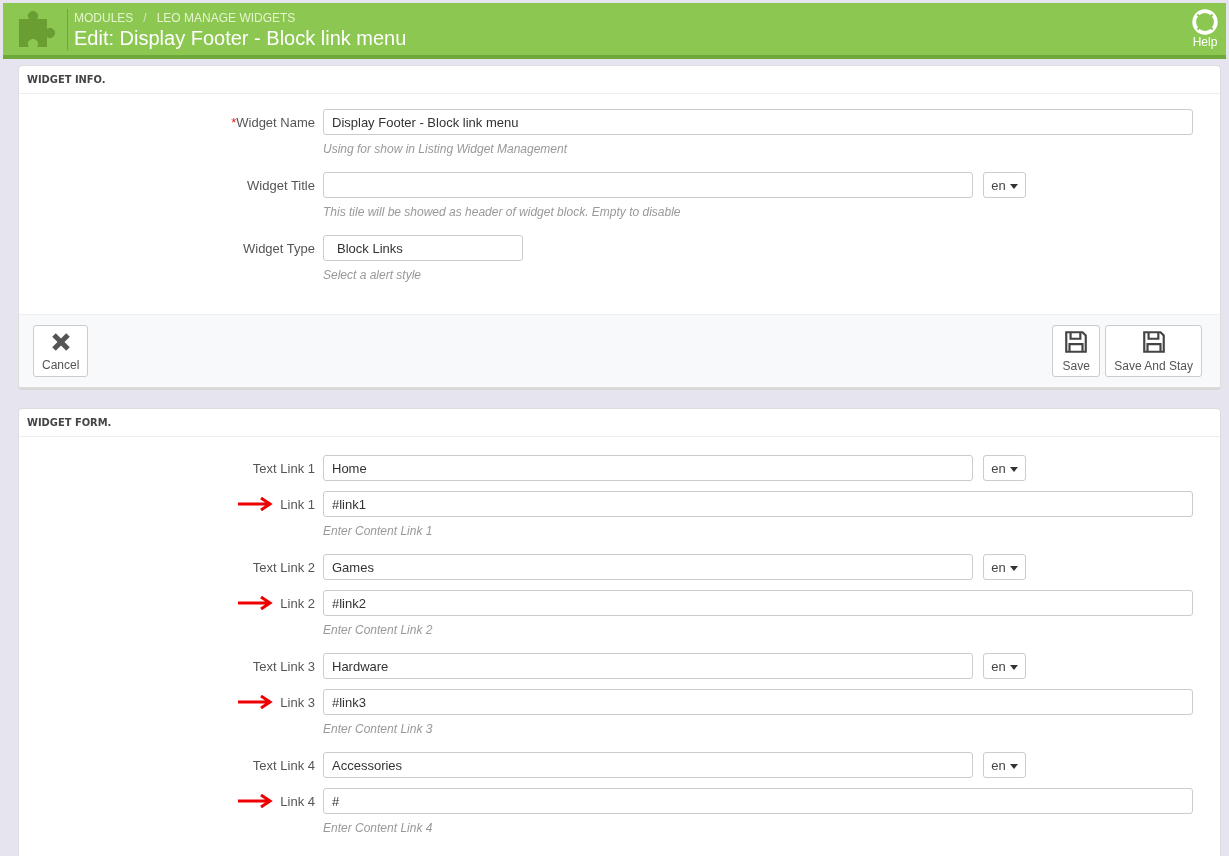  What do you see at coordinates (1076, 351) in the screenshot?
I see `save-button: Save` at bounding box center [1076, 351].